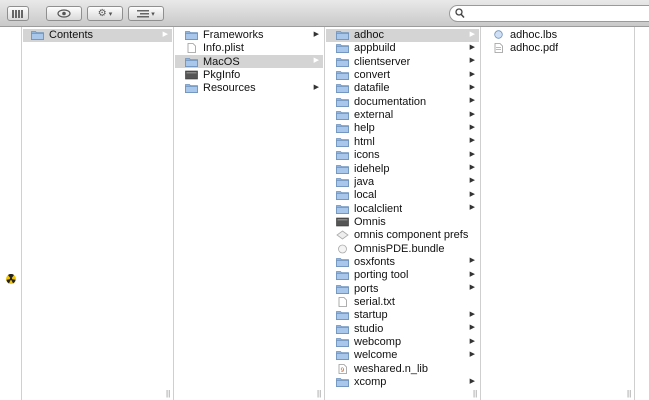 The image size is (649, 400). What do you see at coordinates (364, 181) in the screenshot?
I see `item-label: java` at bounding box center [364, 181].